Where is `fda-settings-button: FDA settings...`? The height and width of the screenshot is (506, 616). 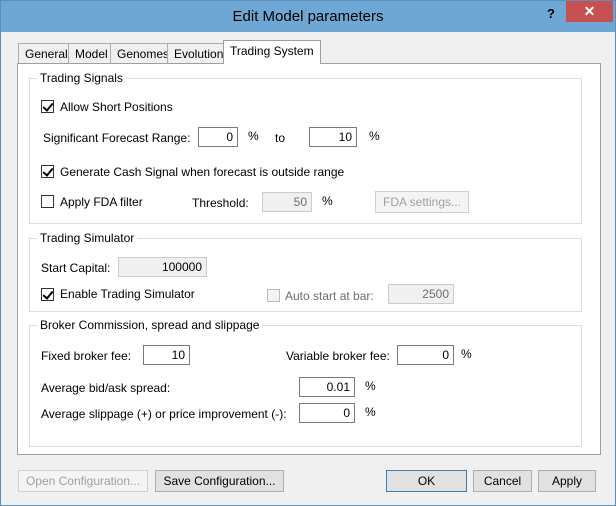 fda-settings-button: FDA settings... is located at coordinates (422, 202).